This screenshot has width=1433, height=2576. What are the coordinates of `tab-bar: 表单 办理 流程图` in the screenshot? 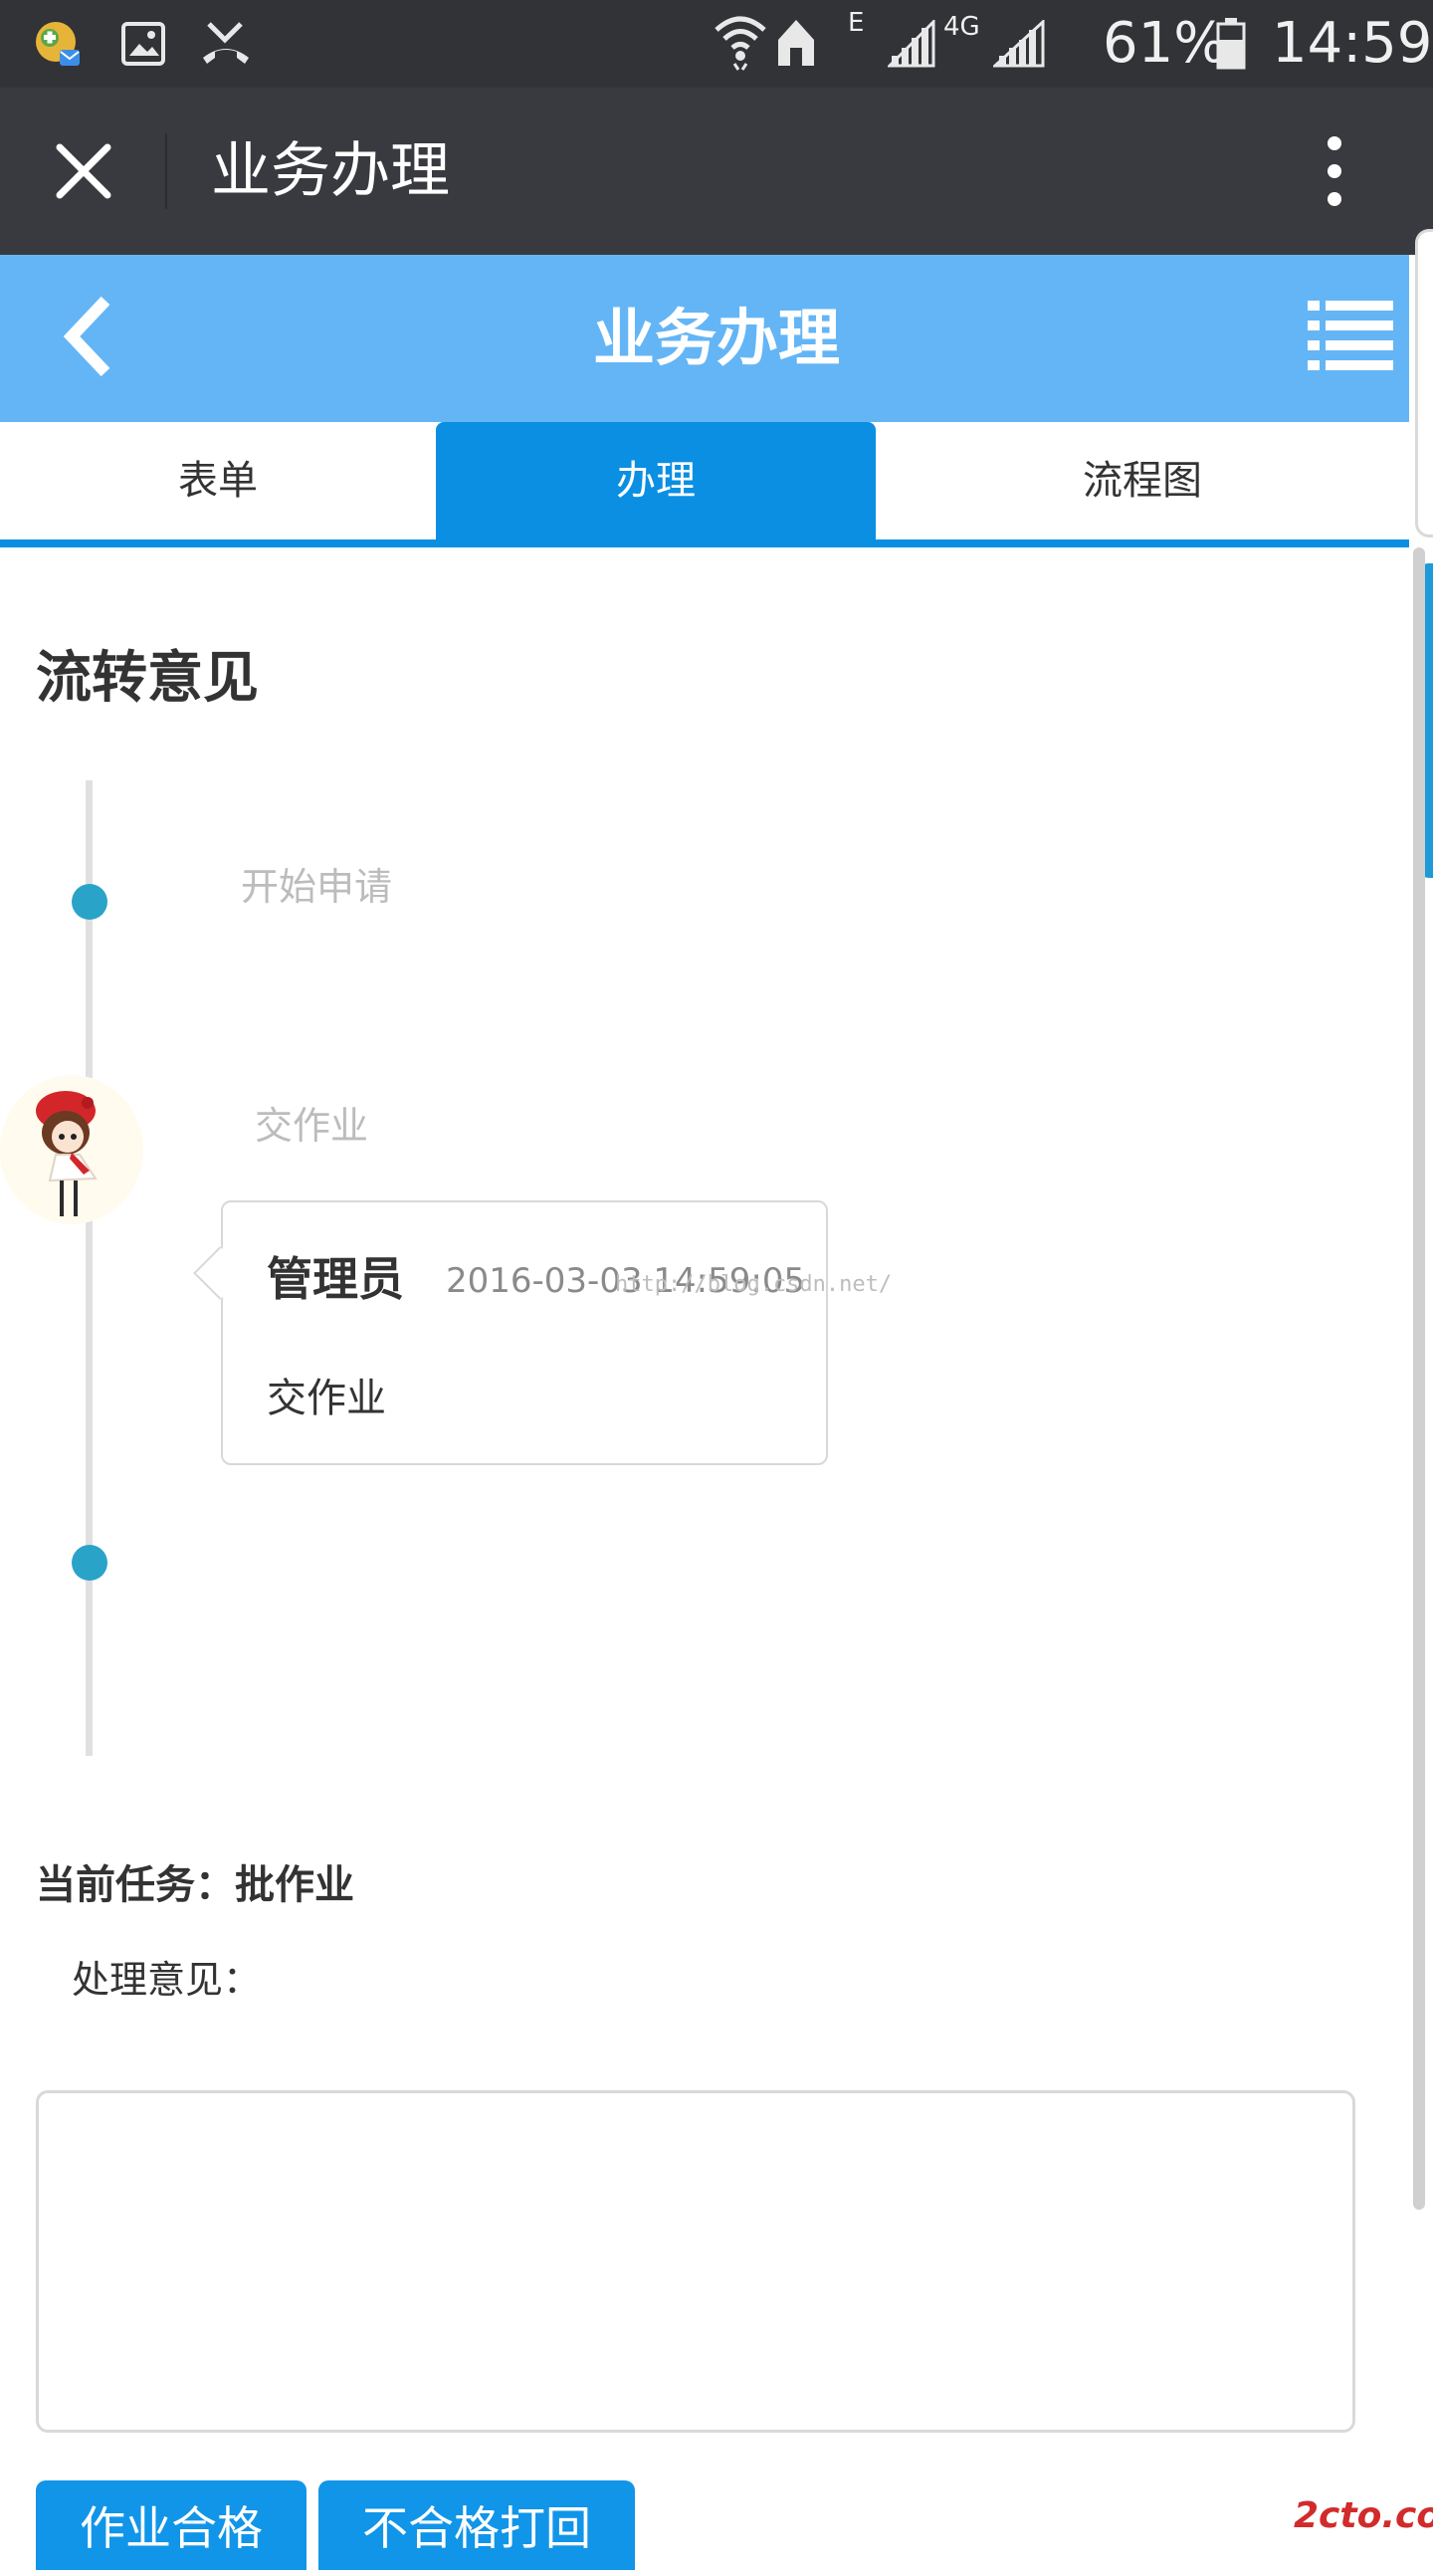 It's located at (704, 483).